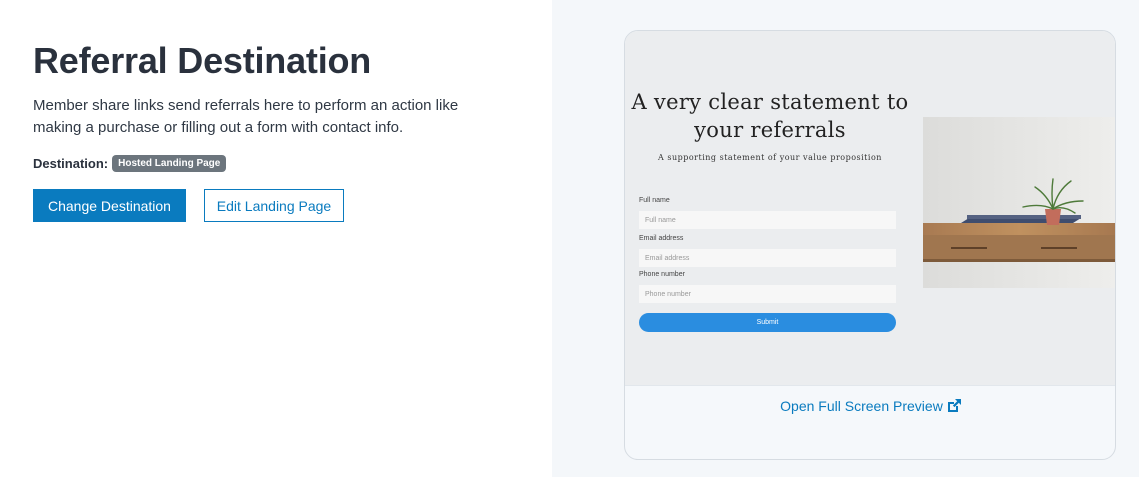 The width and height of the screenshot is (1139, 477). Describe the element at coordinates (767, 294) in the screenshot. I see `preview-phone-input: Phone number` at that location.